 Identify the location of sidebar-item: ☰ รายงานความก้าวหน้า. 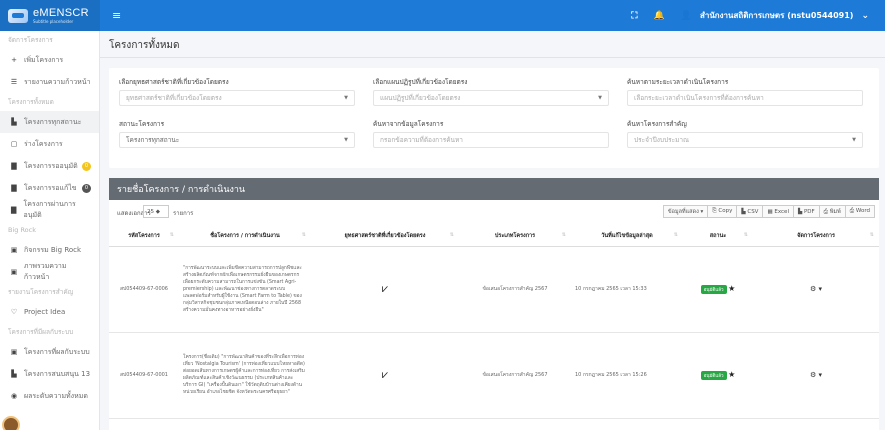
(49, 82).